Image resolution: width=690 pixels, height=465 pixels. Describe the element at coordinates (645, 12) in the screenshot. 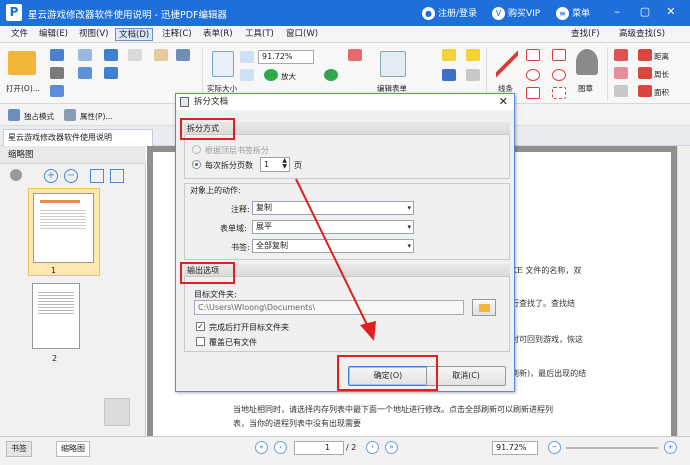

I see `maximize-icon: ▢` at that location.